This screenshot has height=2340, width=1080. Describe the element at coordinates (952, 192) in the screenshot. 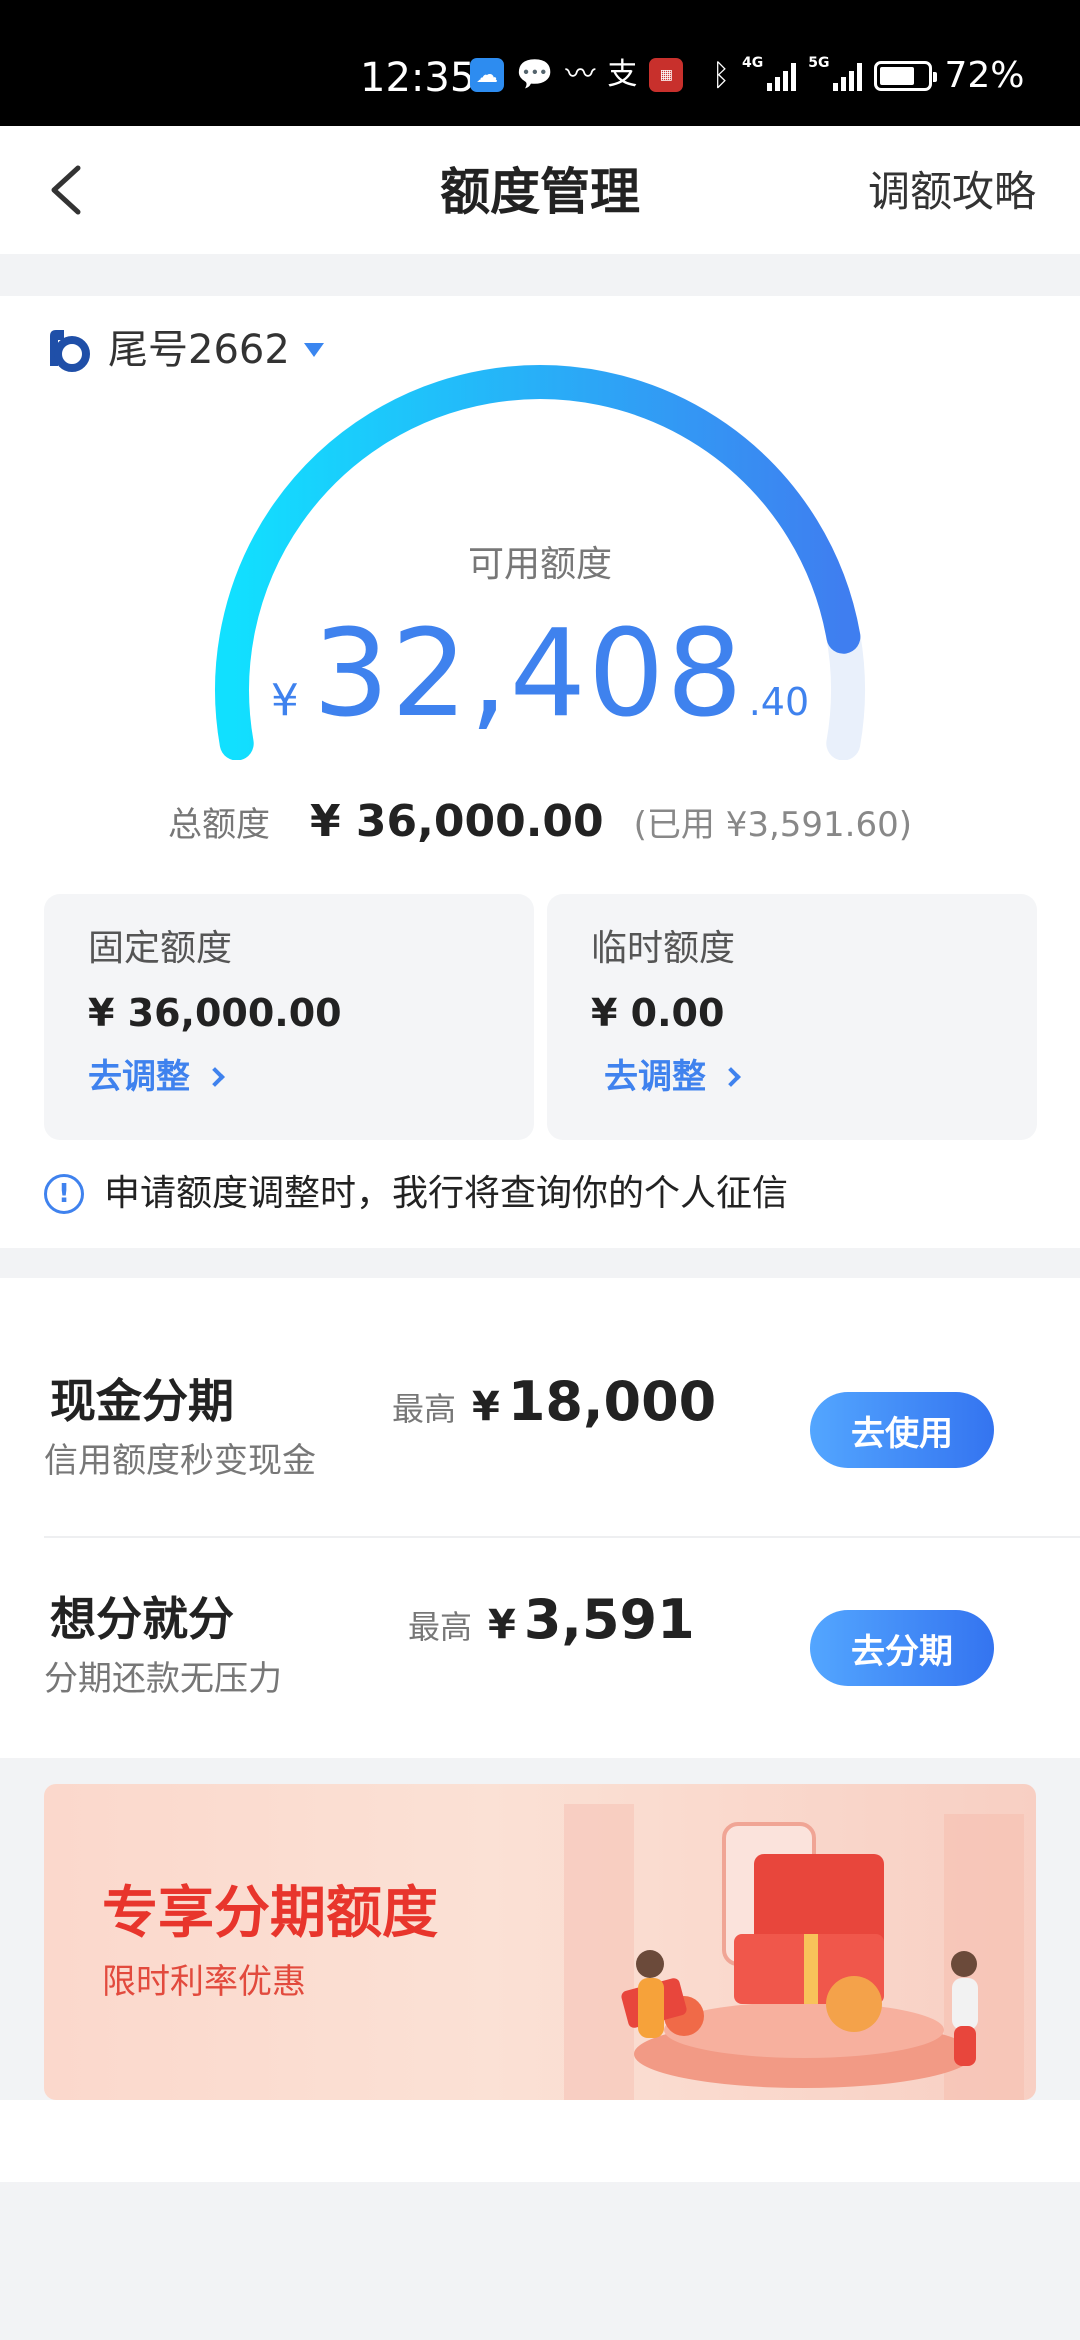

I see `limit-guide-link: 调额攻略` at that location.